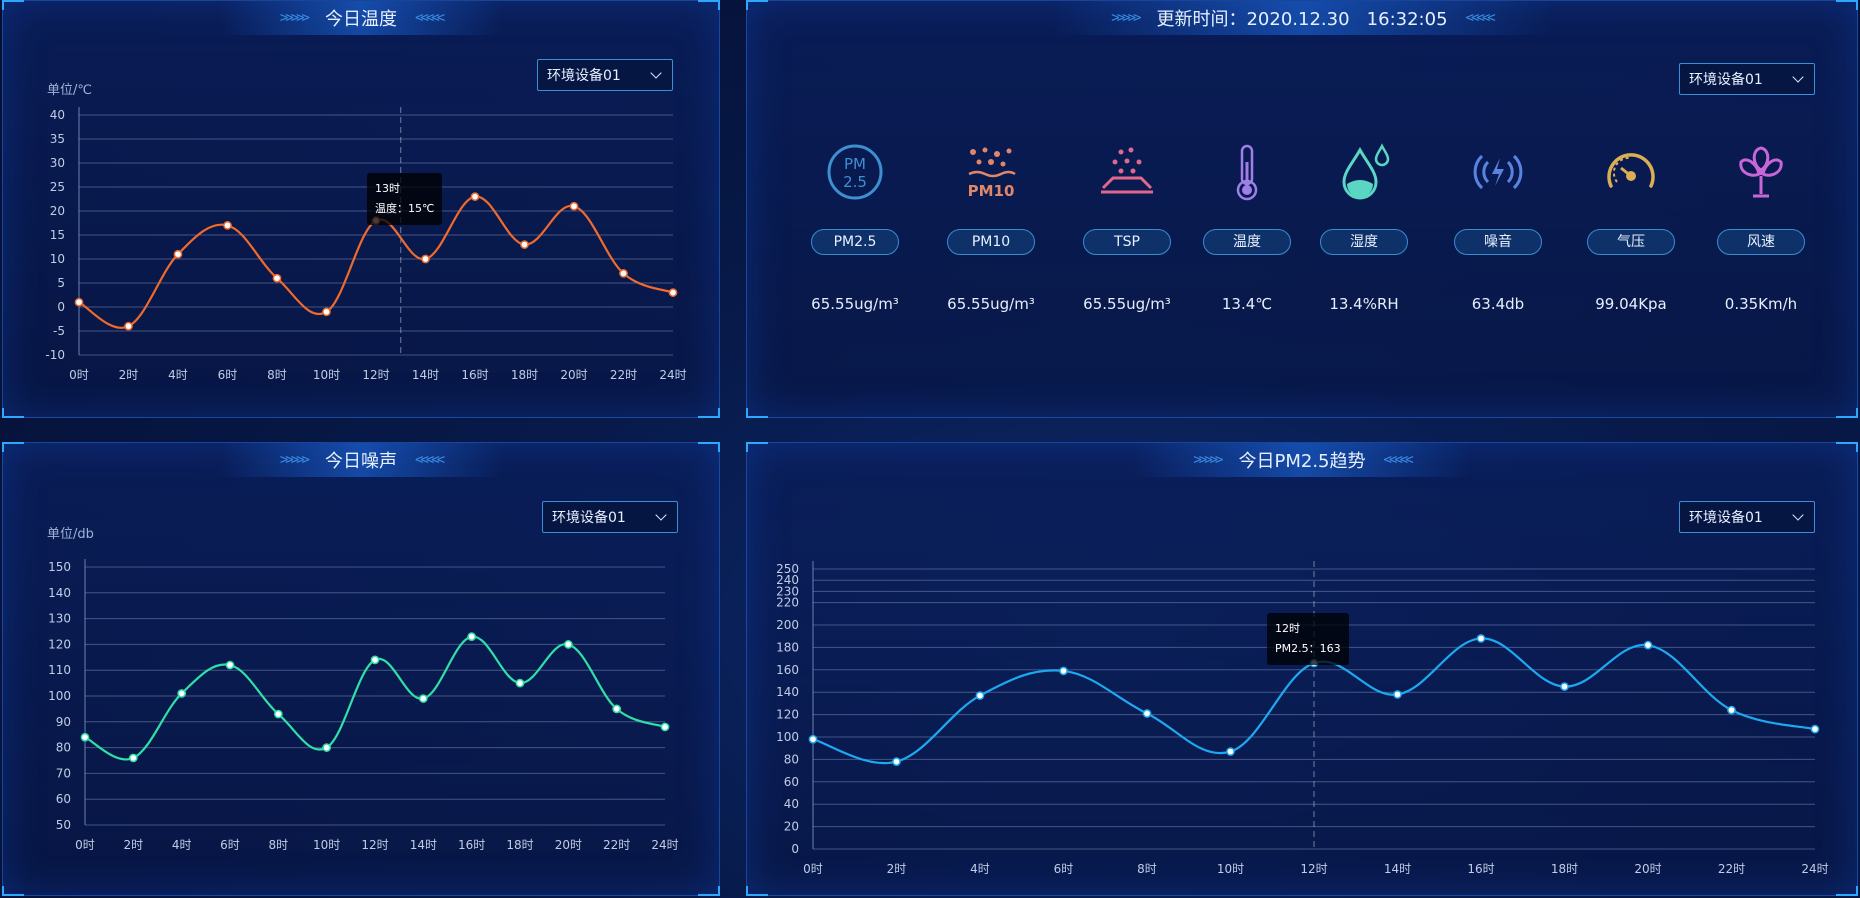 The height and width of the screenshot is (898, 1860). I want to click on y-tick-label: 140, so click(59, 593).